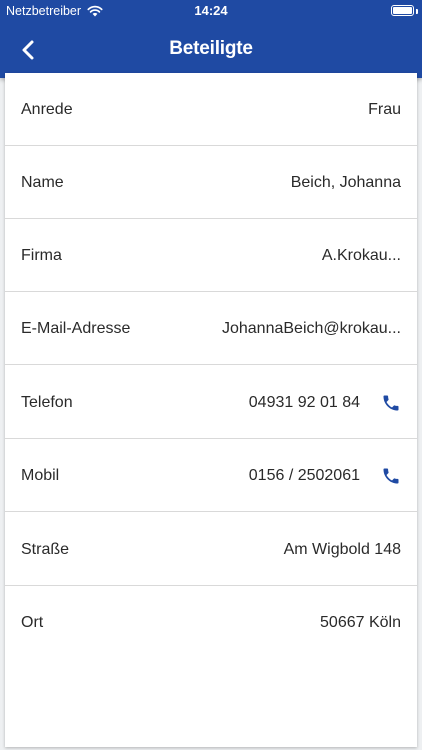 This screenshot has height=750, width=422. What do you see at coordinates (47, 402) in the screenshot?
I see `detail-label: Telefon` at bounding box center [47, 402].